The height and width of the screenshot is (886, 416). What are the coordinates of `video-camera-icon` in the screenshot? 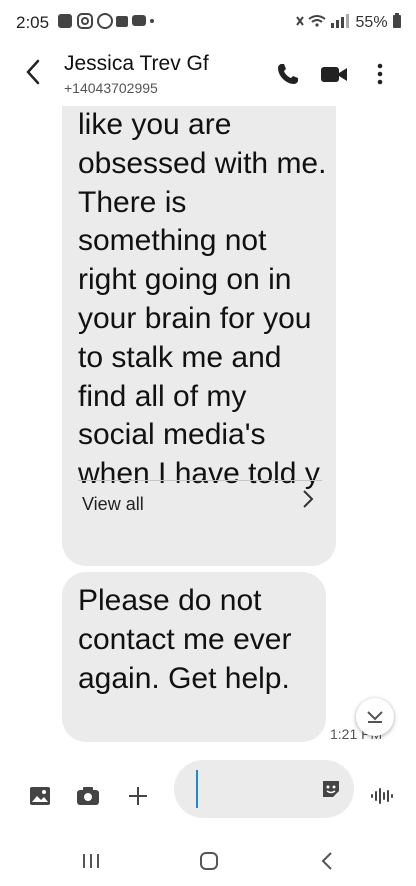 It's located at (334, 74).